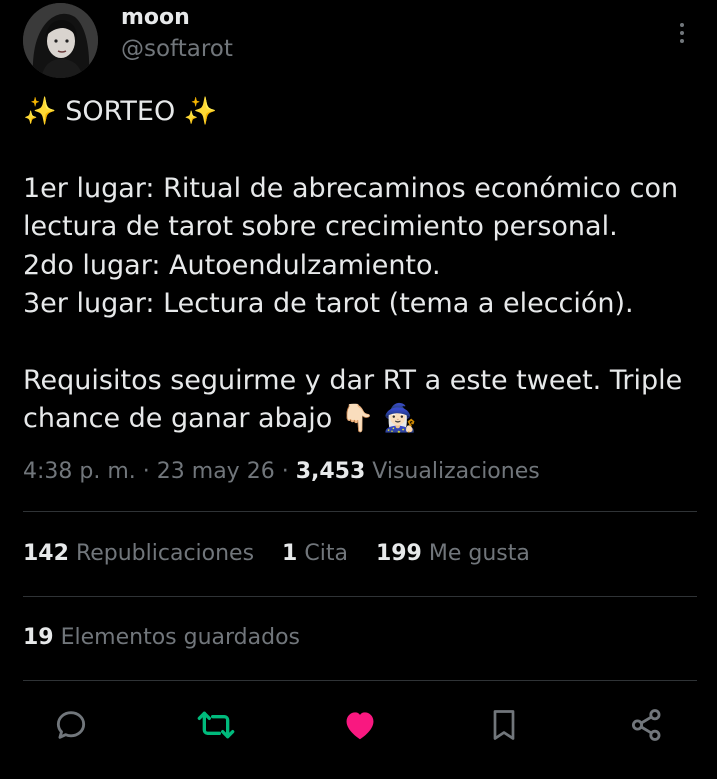  I want to click on views-count: 3,453, so click(330, 471).